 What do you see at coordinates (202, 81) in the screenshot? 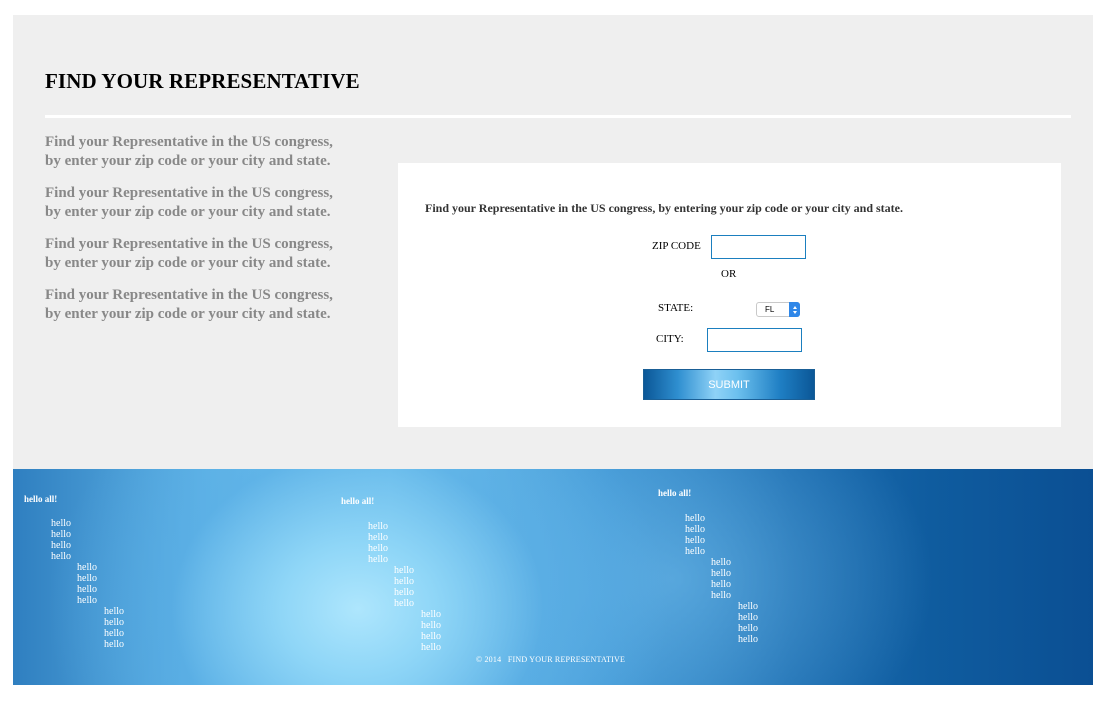
I see `page-title: FIND YOUR REPRESENTATIVE` at bounding box center [202, 81].